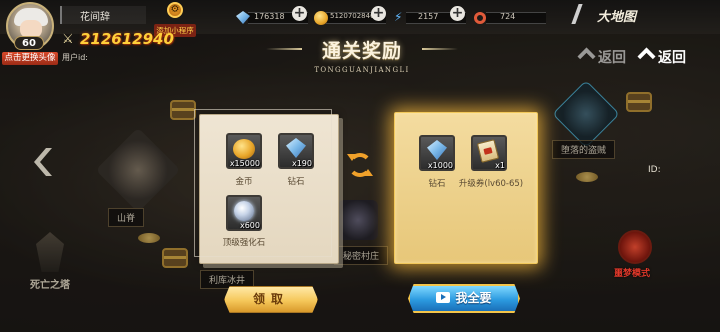  I want to click on nightmare-mode-label: 噩梦模式, so click(632, 272).